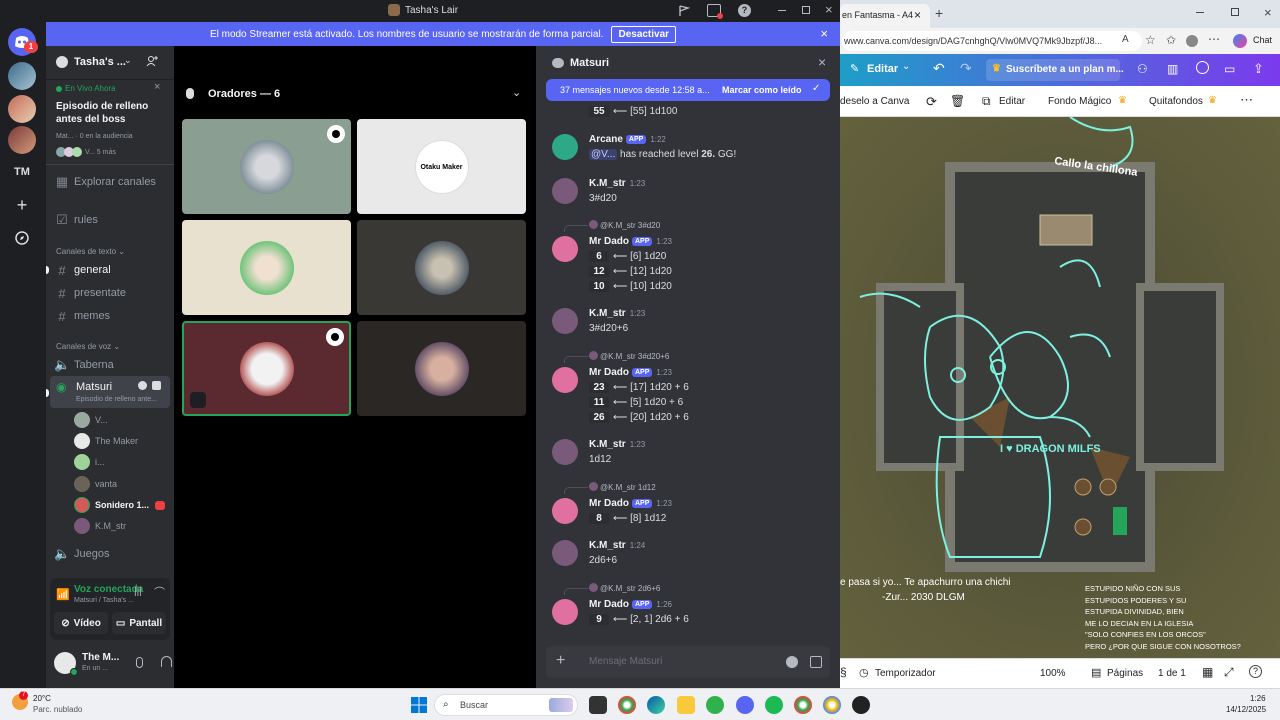  Describe the element at coordinates (22, 206) in the screenshot. I see `add-server-icon: +` at that location.